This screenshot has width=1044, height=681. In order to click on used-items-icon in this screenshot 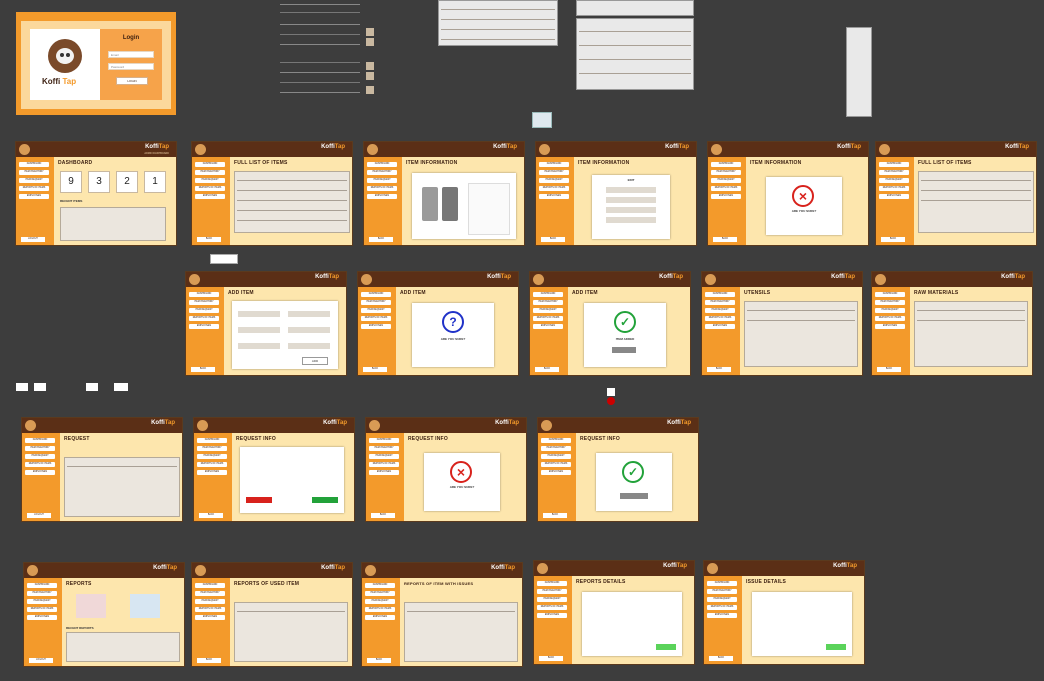, I will do `click(91, 606)`.